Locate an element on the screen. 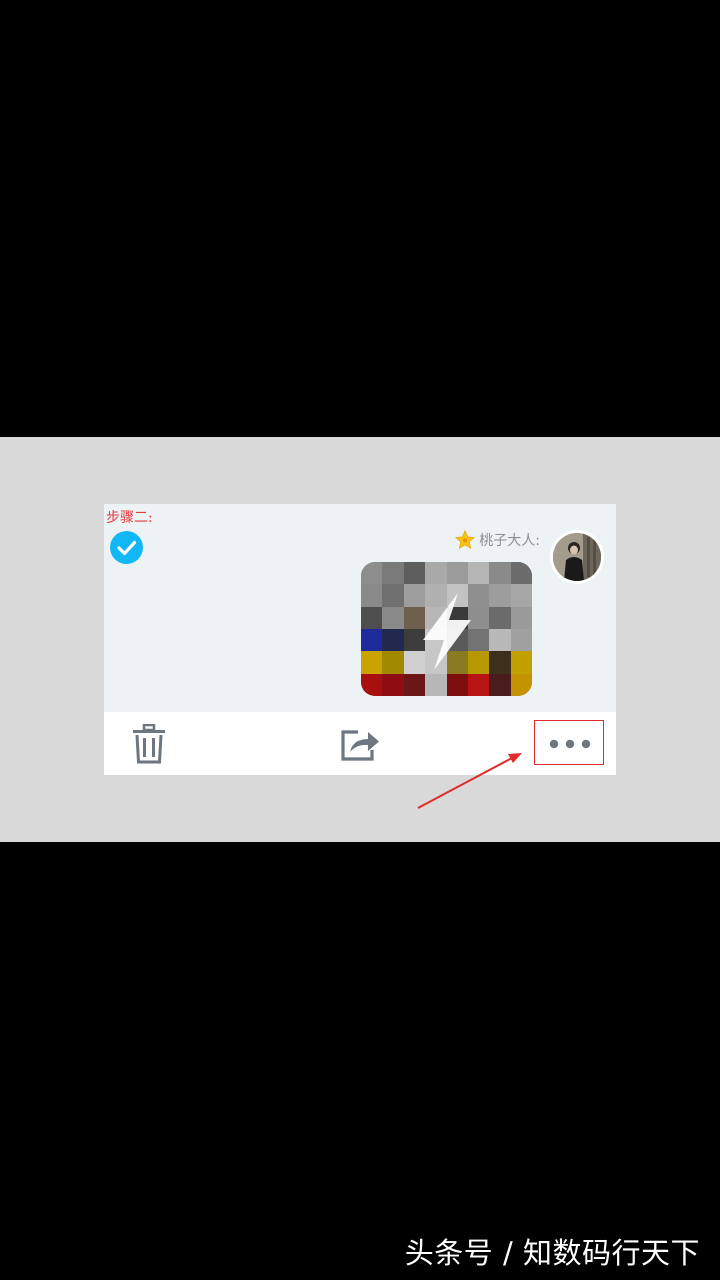 This screenshot has width=720, height=1280. sender-name: 桃子大人: is located at coordinates (509, 541).